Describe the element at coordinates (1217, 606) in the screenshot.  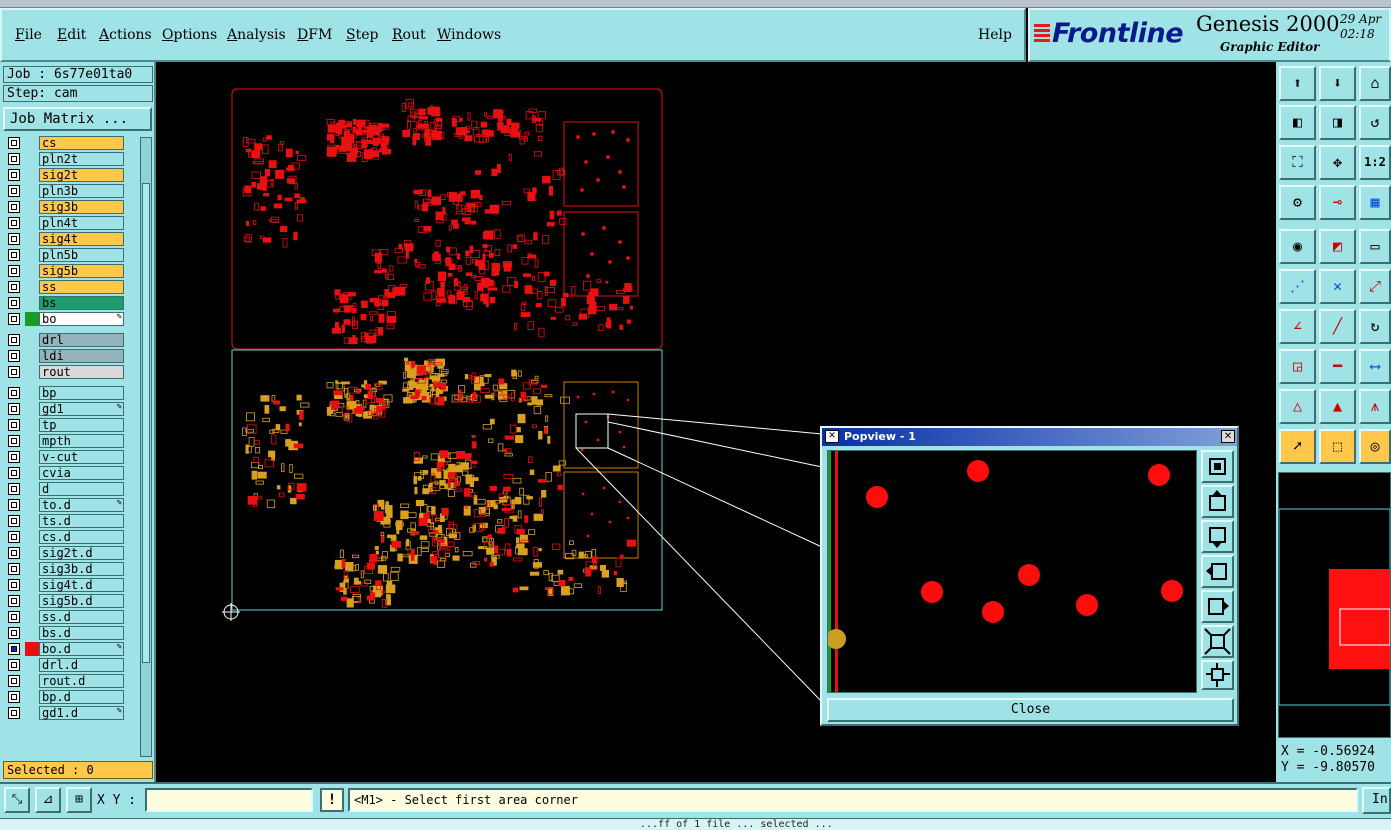
I see `popview-pan-right-button` at that location.